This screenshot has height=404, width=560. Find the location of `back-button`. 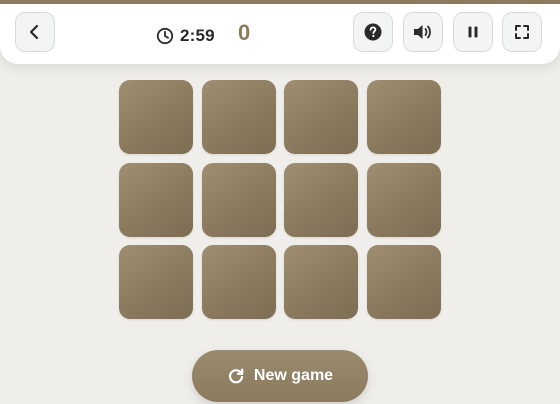

back-button is located at coordinates (35, 32).